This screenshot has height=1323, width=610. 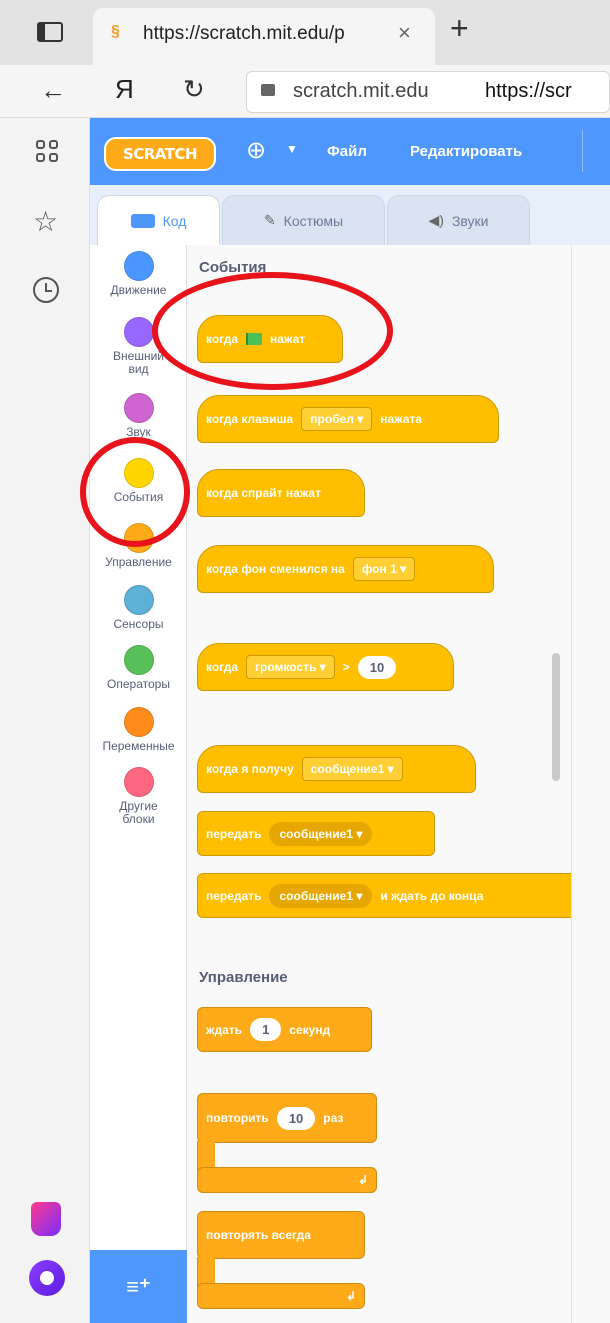 What do you see at coordinates (292, 149) in the screenshot?
I see `chevron-down-icon: ▼` at bounding box center [292, 149].